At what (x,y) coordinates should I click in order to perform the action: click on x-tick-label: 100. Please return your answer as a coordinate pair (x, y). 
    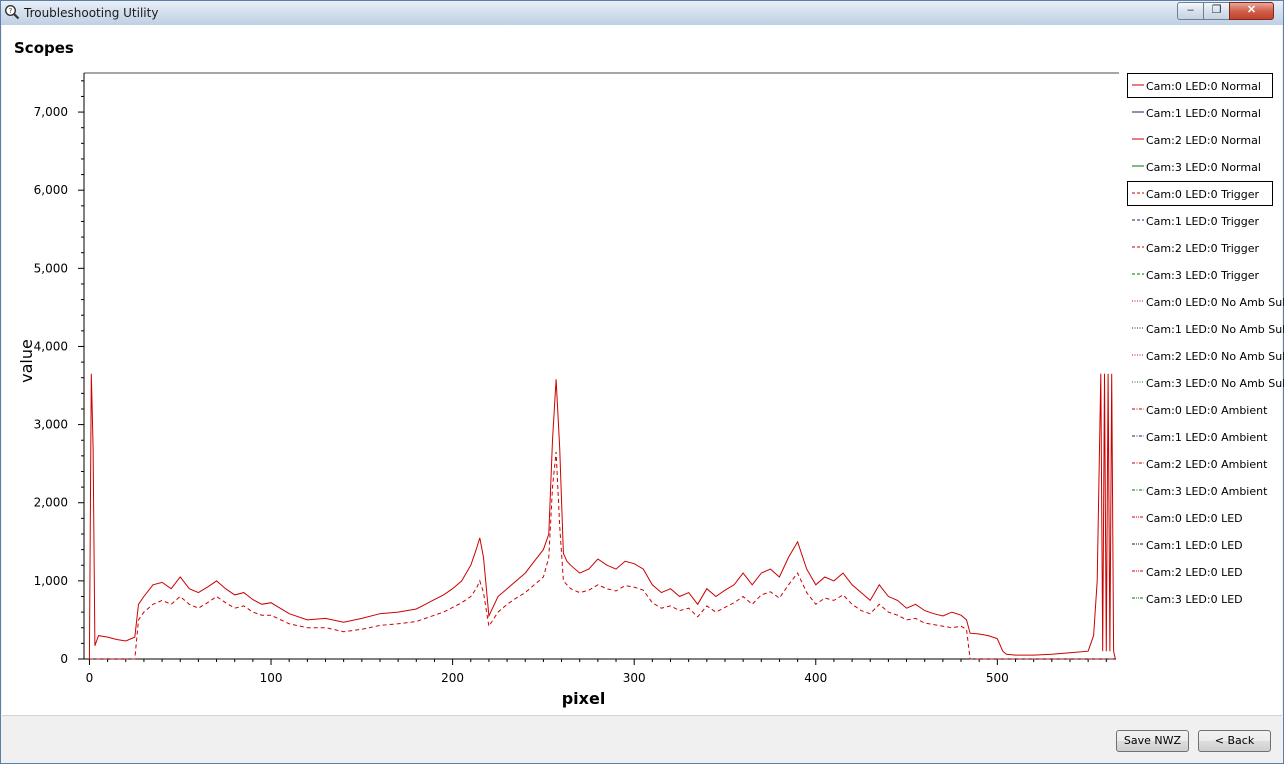
    Looking at the image, I should click on (271, 678).